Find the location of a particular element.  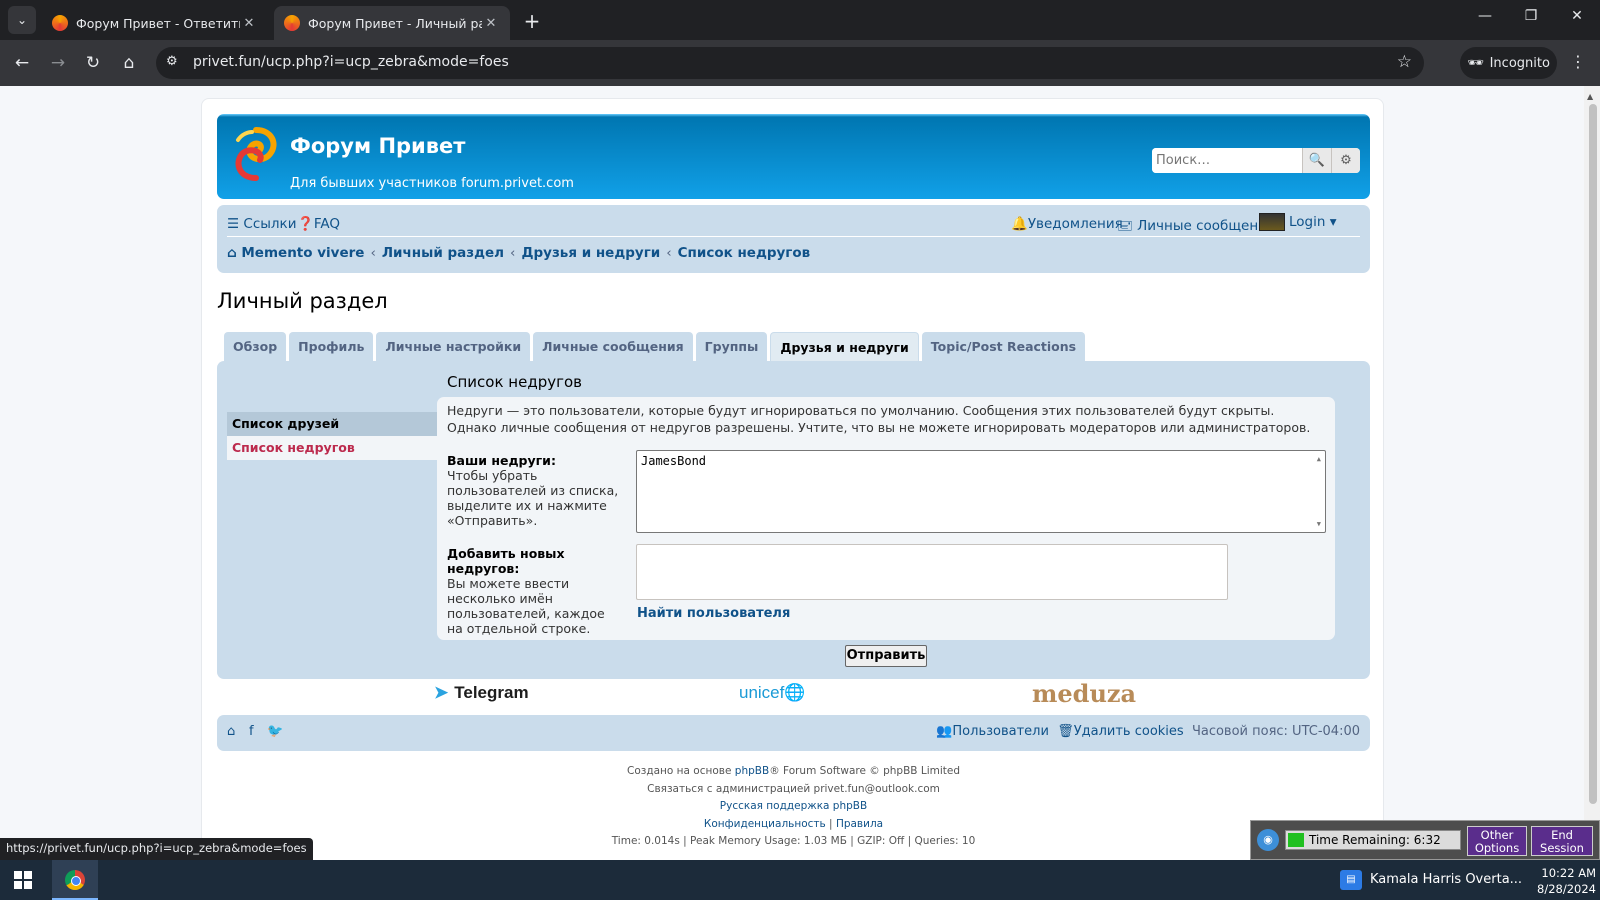

site-description: Для бывших участников forum.privet.com is located at coordinates (432, 183).